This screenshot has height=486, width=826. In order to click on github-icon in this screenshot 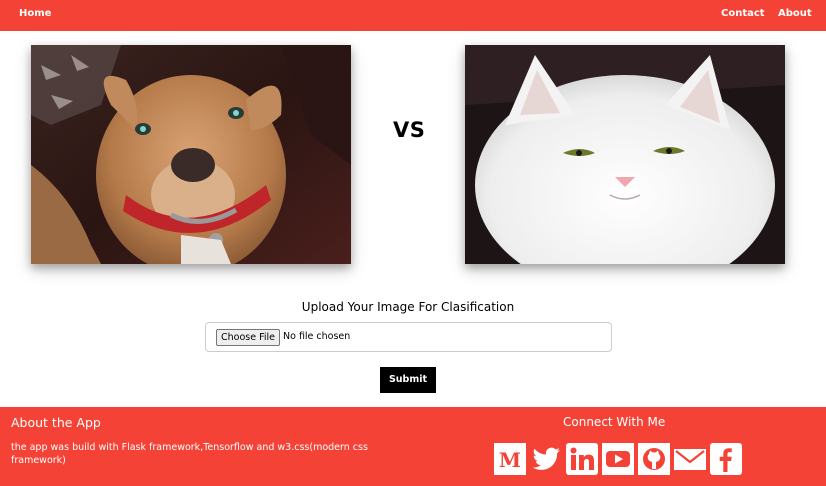, I will do `click(654, 459)`.